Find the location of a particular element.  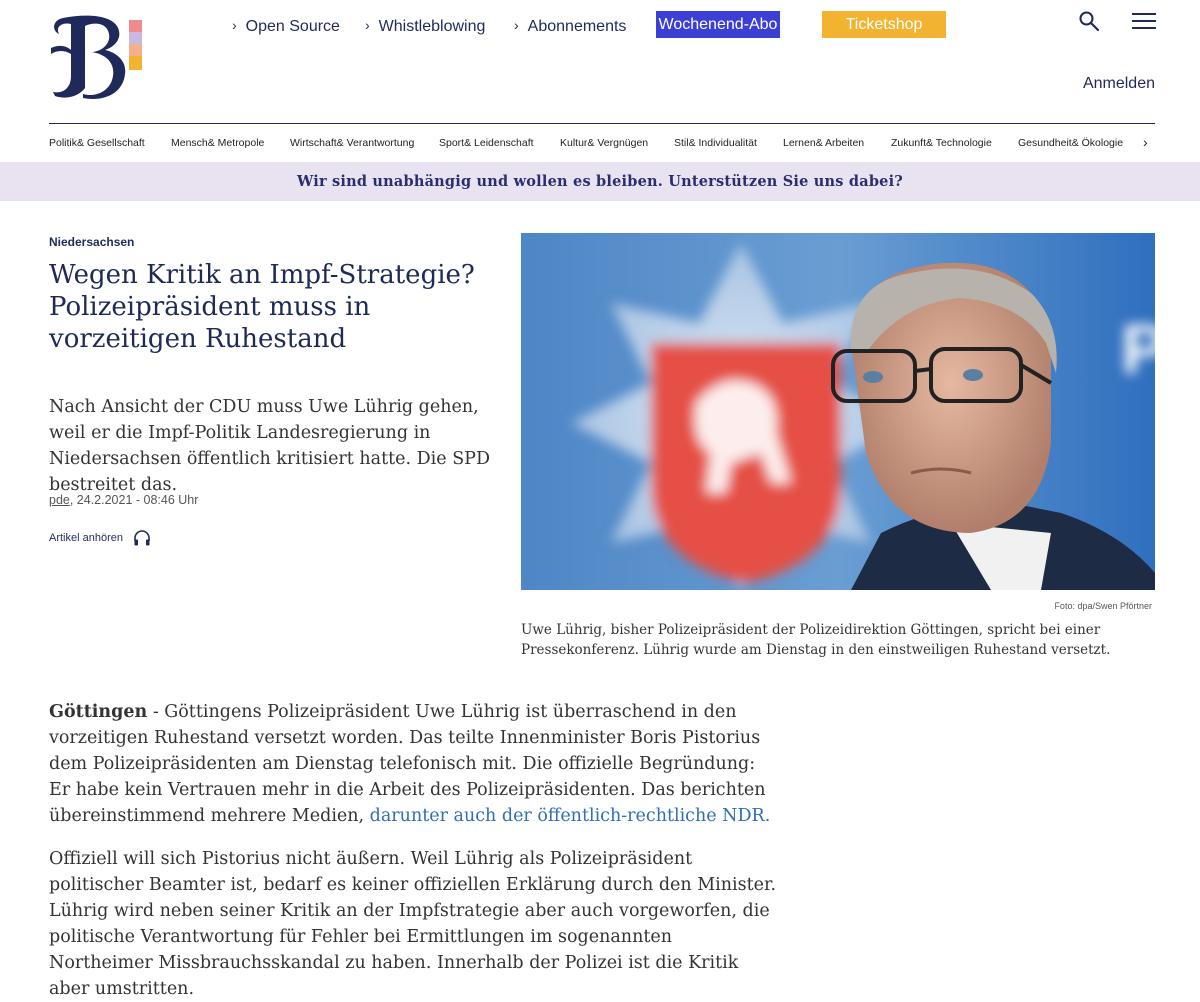

author-link: pde is located at coordinates (59, 500).